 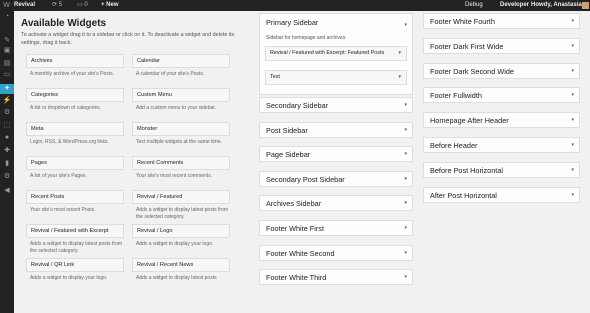 What do you see at coordinates (75, 95) in the screenshot?
I see `widget-categories: Categories` at bounding box center [75, 95].